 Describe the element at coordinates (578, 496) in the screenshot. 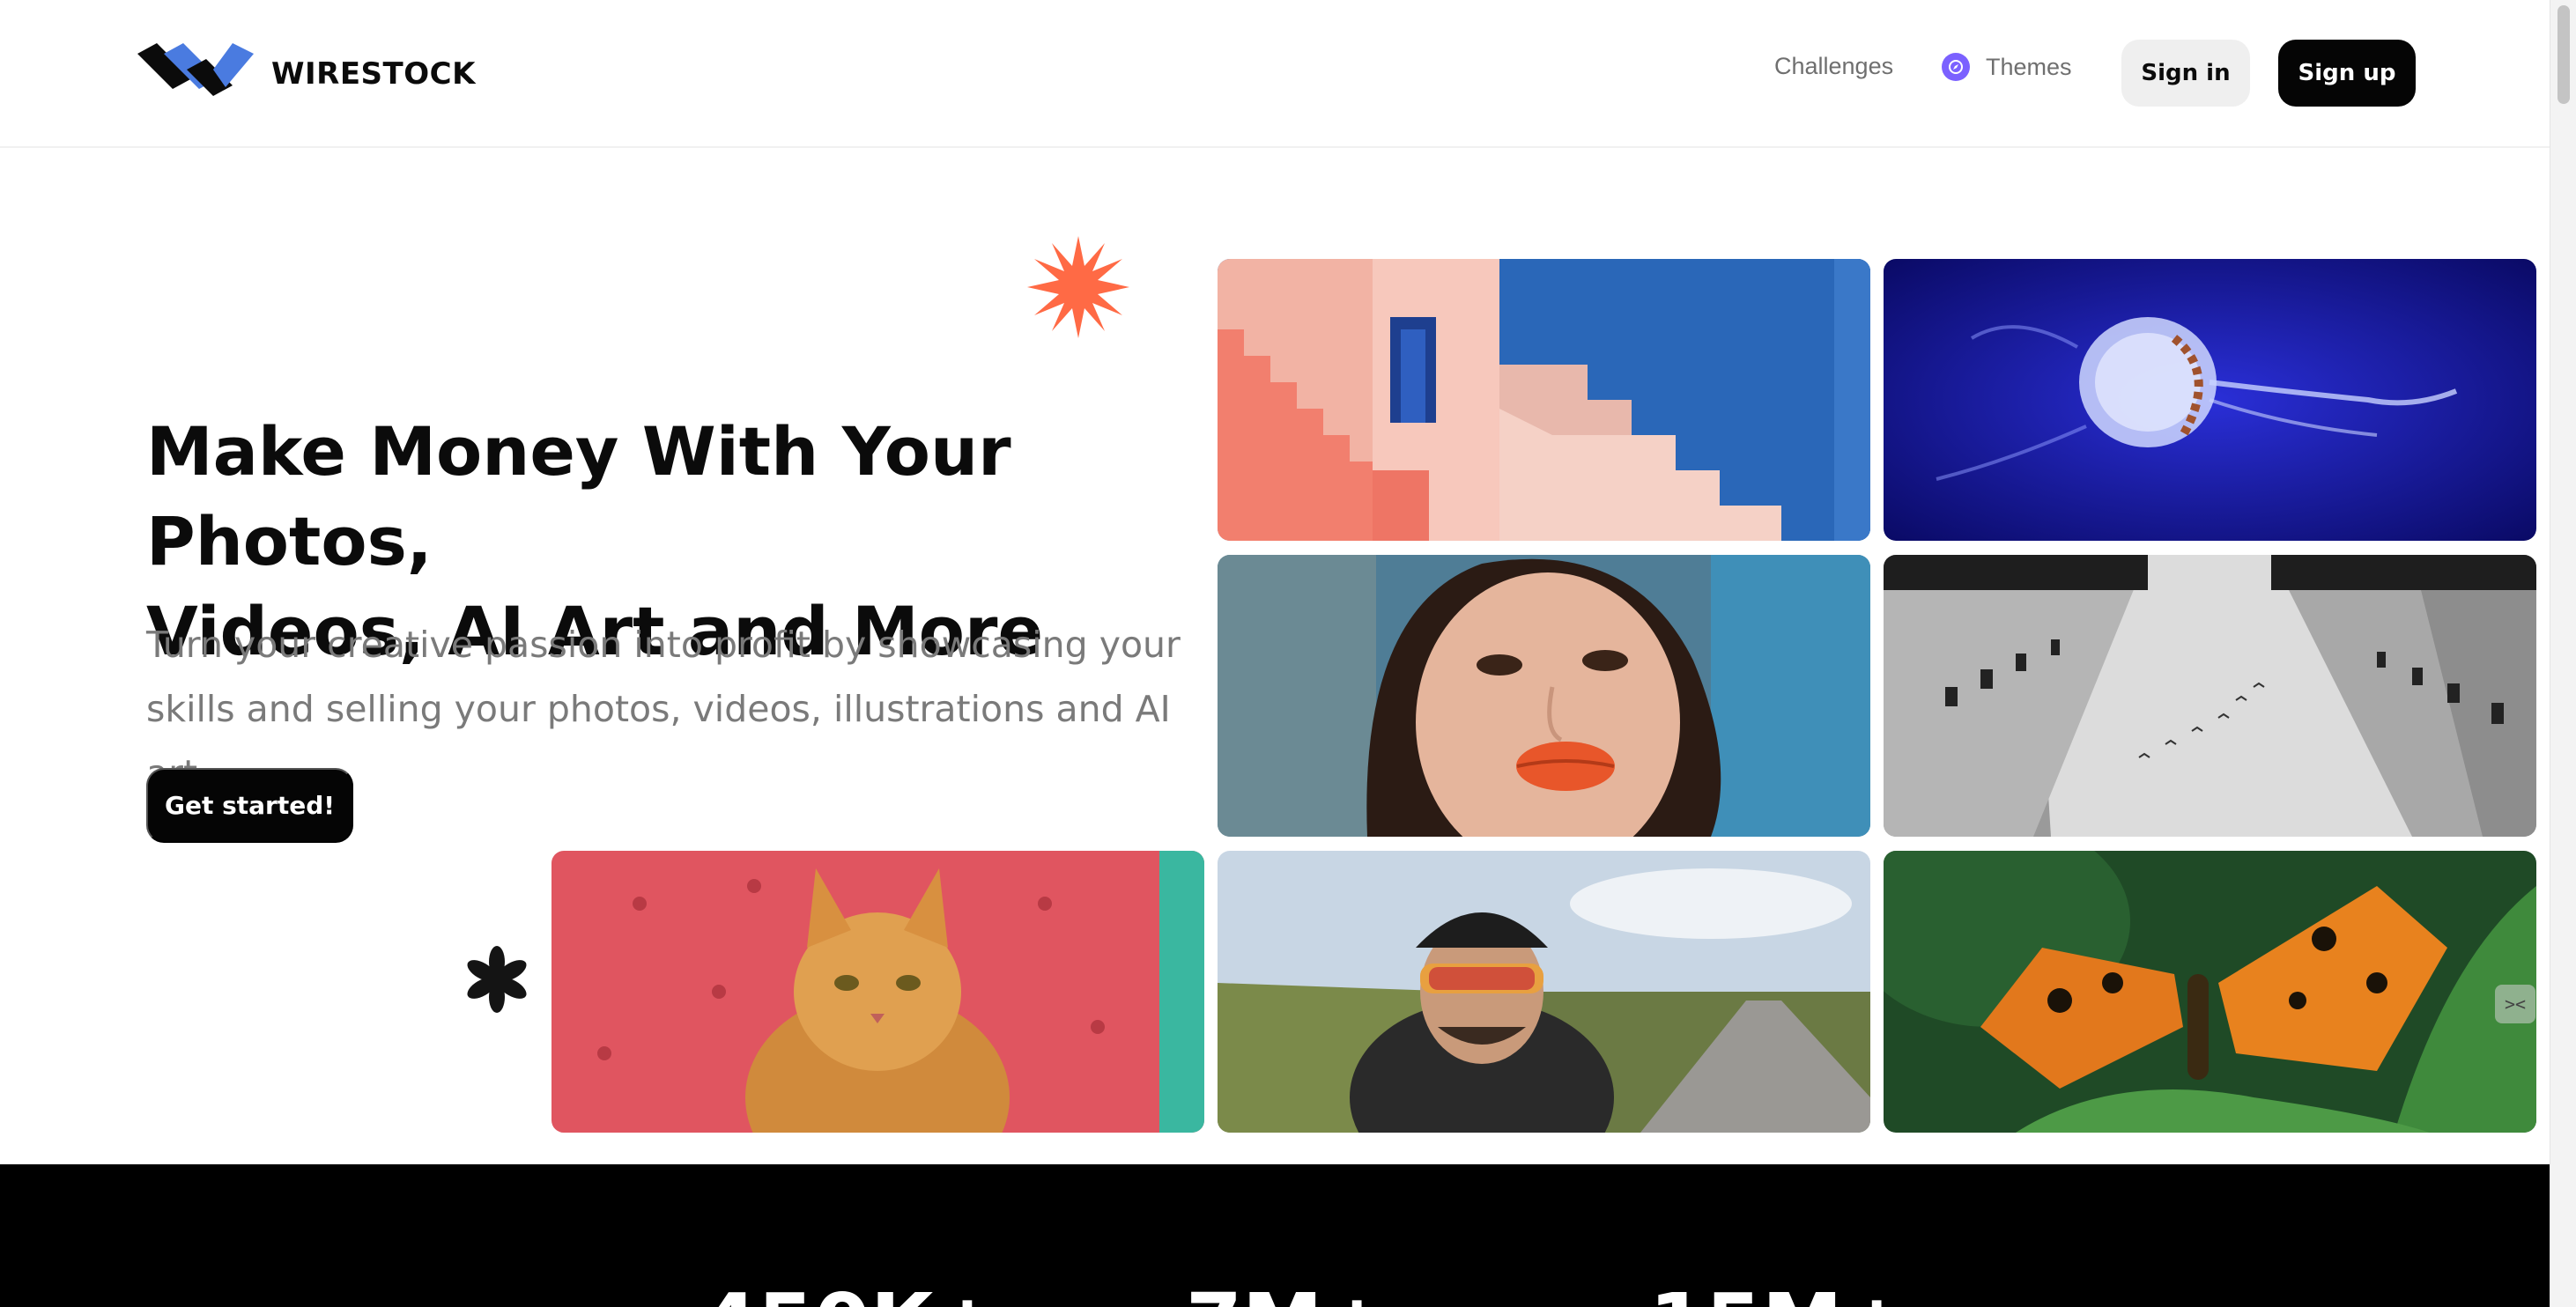

I see `hero-title-line-1: Make Money With Your Photos,` at that location.